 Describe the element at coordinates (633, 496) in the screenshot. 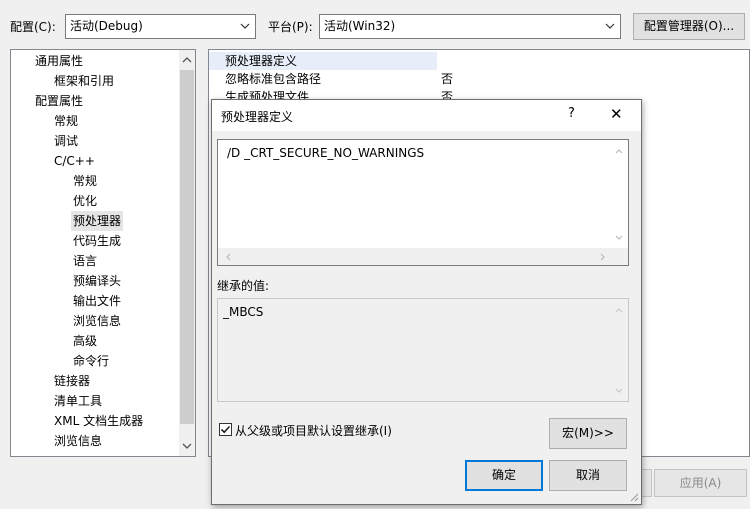

I see `resize-grip-icon` at that location.